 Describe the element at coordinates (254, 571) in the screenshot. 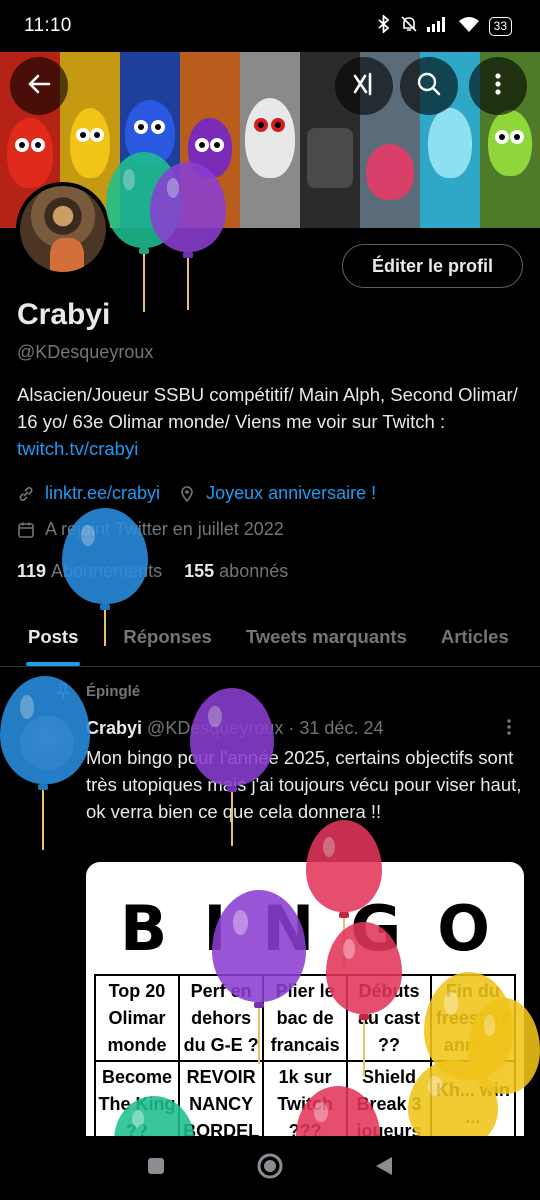

I see `followers-label: abonnés` at that location.